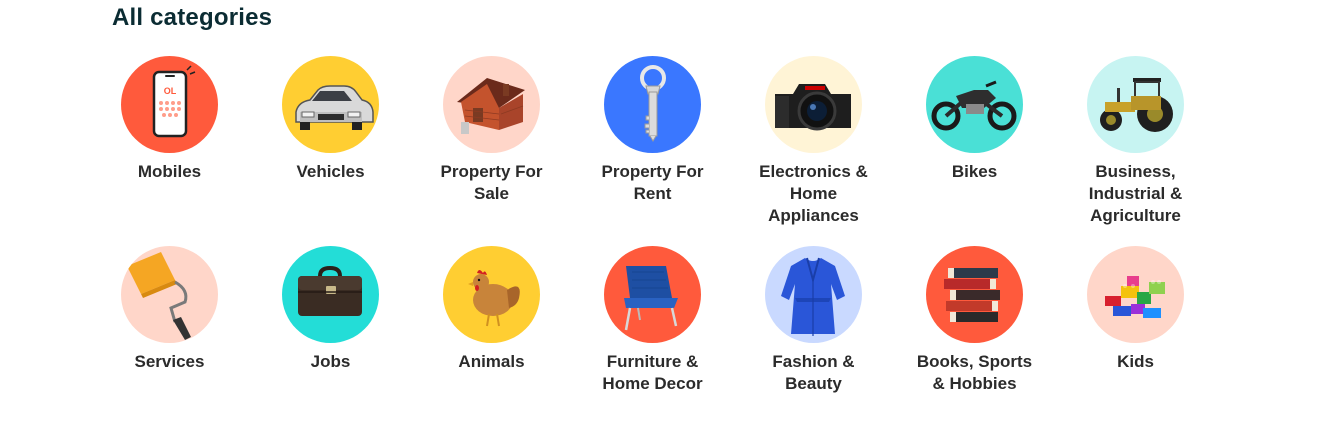  What do you see at coordinates (1135, 297) in the screenshot?
I see `toy-blocks-icon` at bounding box center [1135, 297].